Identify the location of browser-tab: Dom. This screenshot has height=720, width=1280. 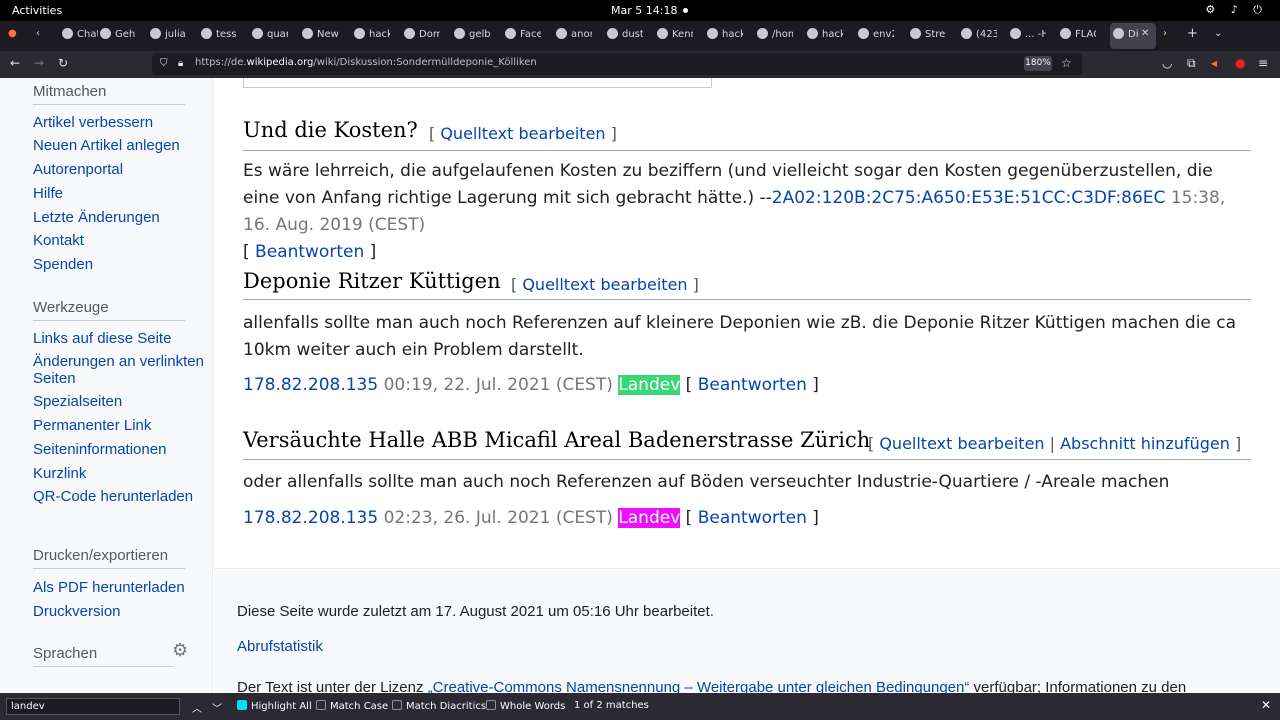
(422, 36).